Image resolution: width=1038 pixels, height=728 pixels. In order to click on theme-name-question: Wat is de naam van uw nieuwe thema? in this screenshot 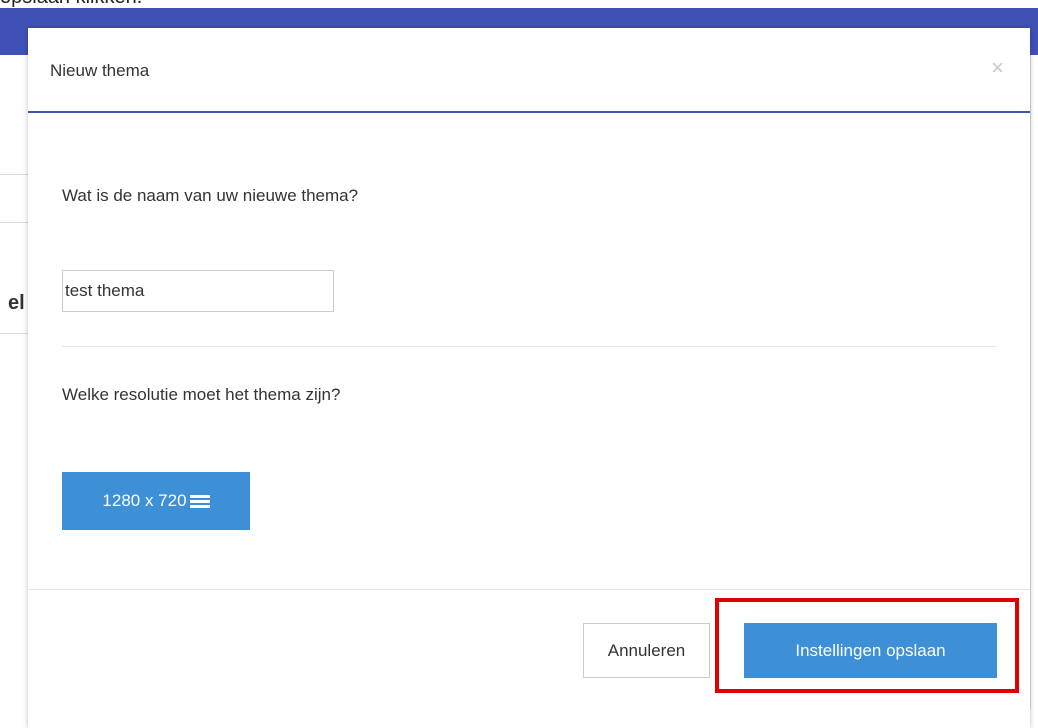, I will do `click(210, 195)`.